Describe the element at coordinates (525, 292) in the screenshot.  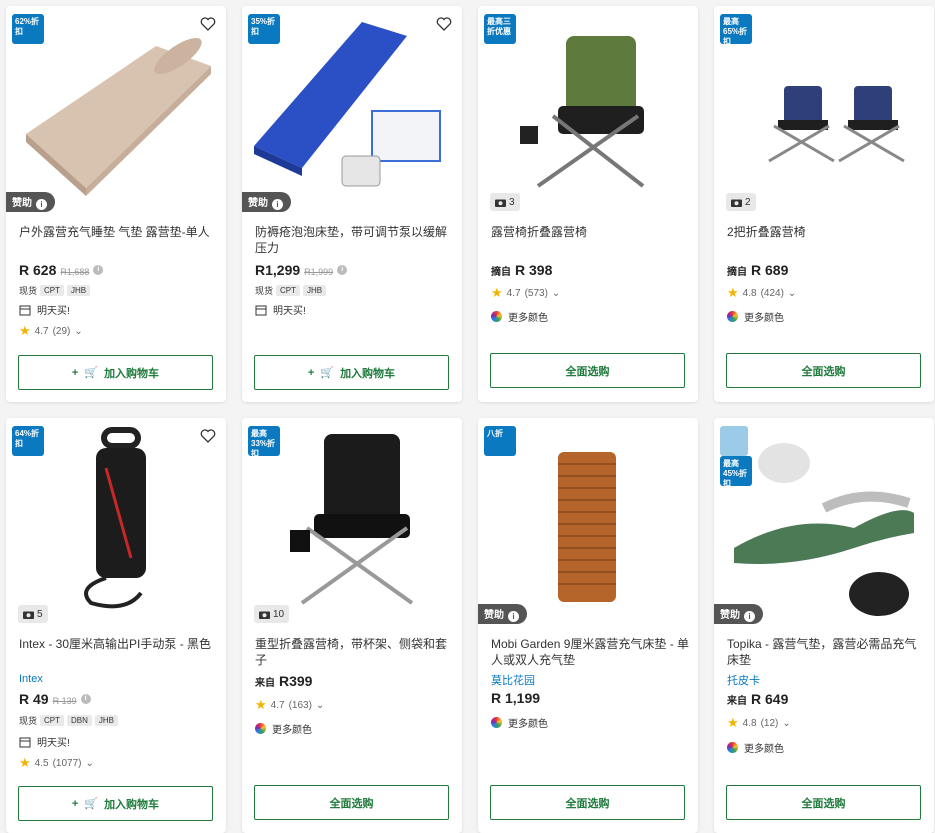
I see `rating: ★ 4.7 (573) ⌄` at that location.